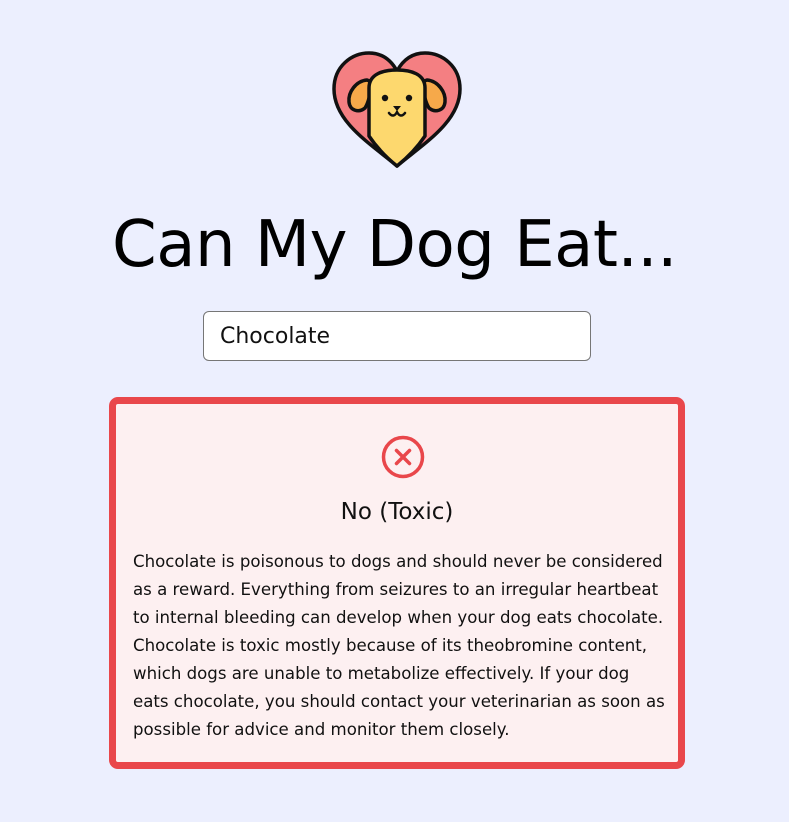  Describe the element at coordinates (403, 457) in the screenshot. I see `x-circle-icon` at that location.